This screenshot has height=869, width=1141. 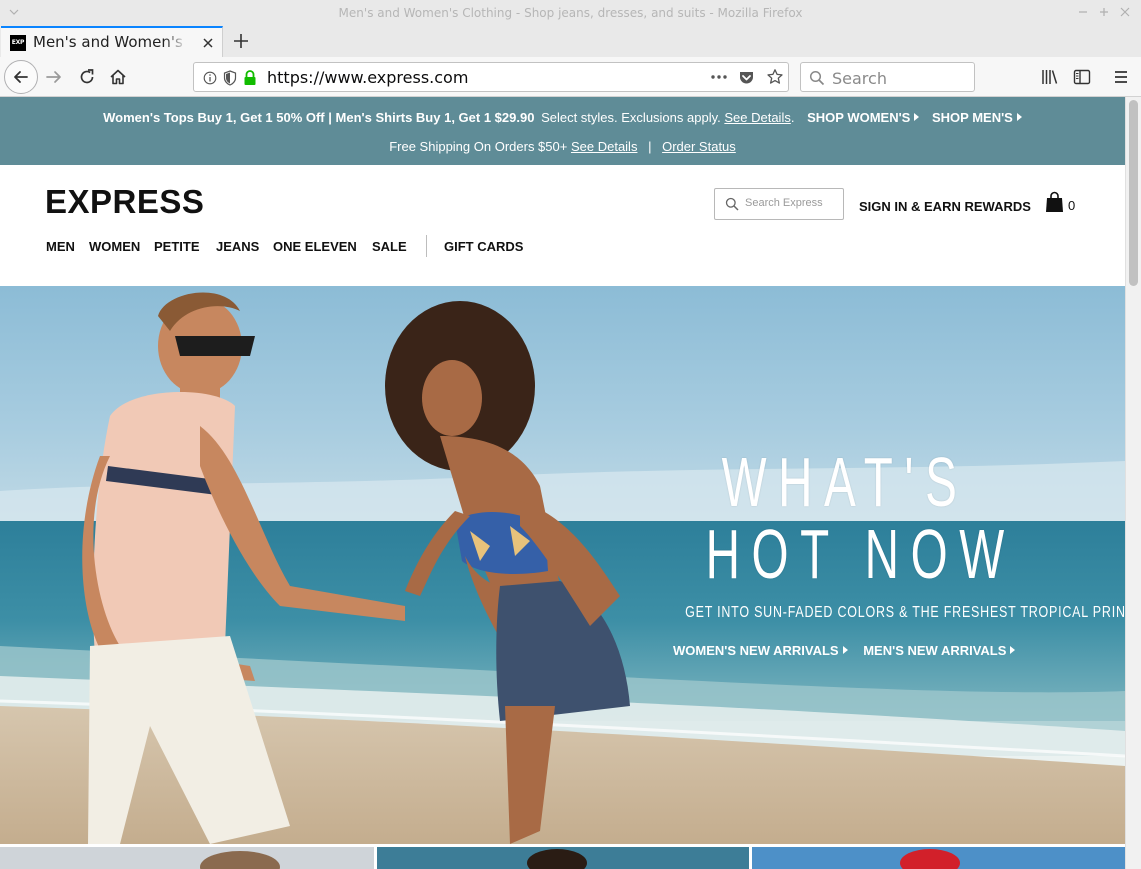 What do you see at coordinates (845, 482) in the screenshot?
I see `hero-headline-line1: WHAT'S` at bounding box center [845, 482].